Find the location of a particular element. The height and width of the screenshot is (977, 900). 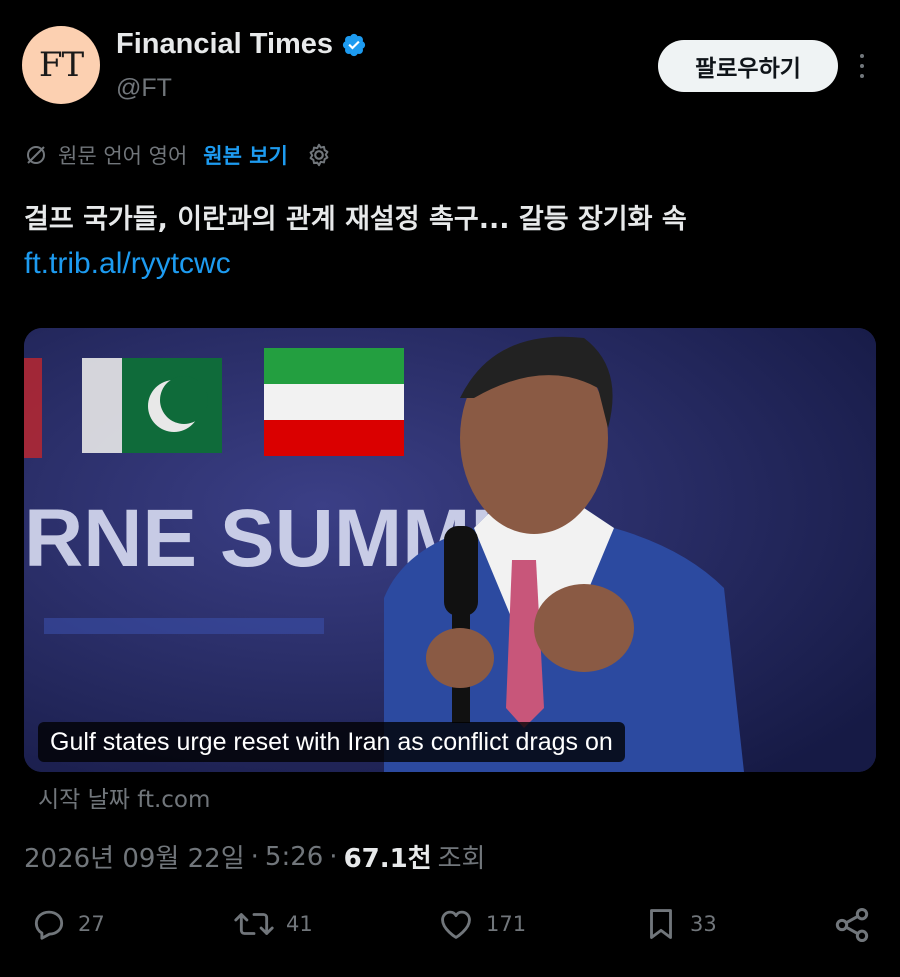

display-name: Financial Times is located at coordinates (224, 44).